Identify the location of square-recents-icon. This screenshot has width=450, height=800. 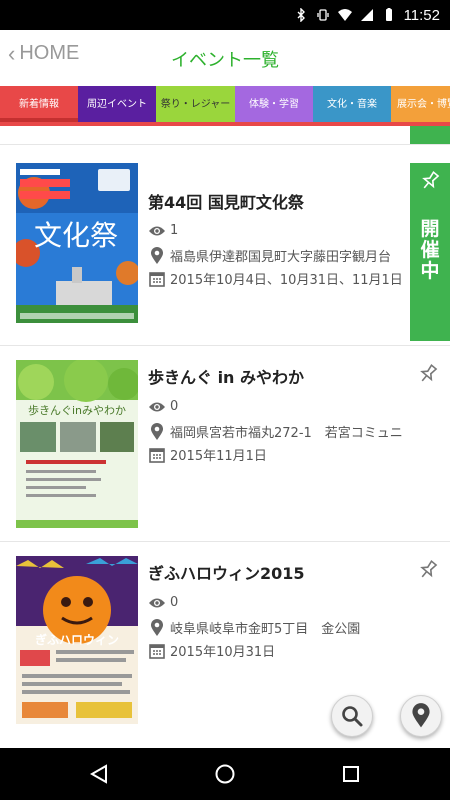
(351, 774).